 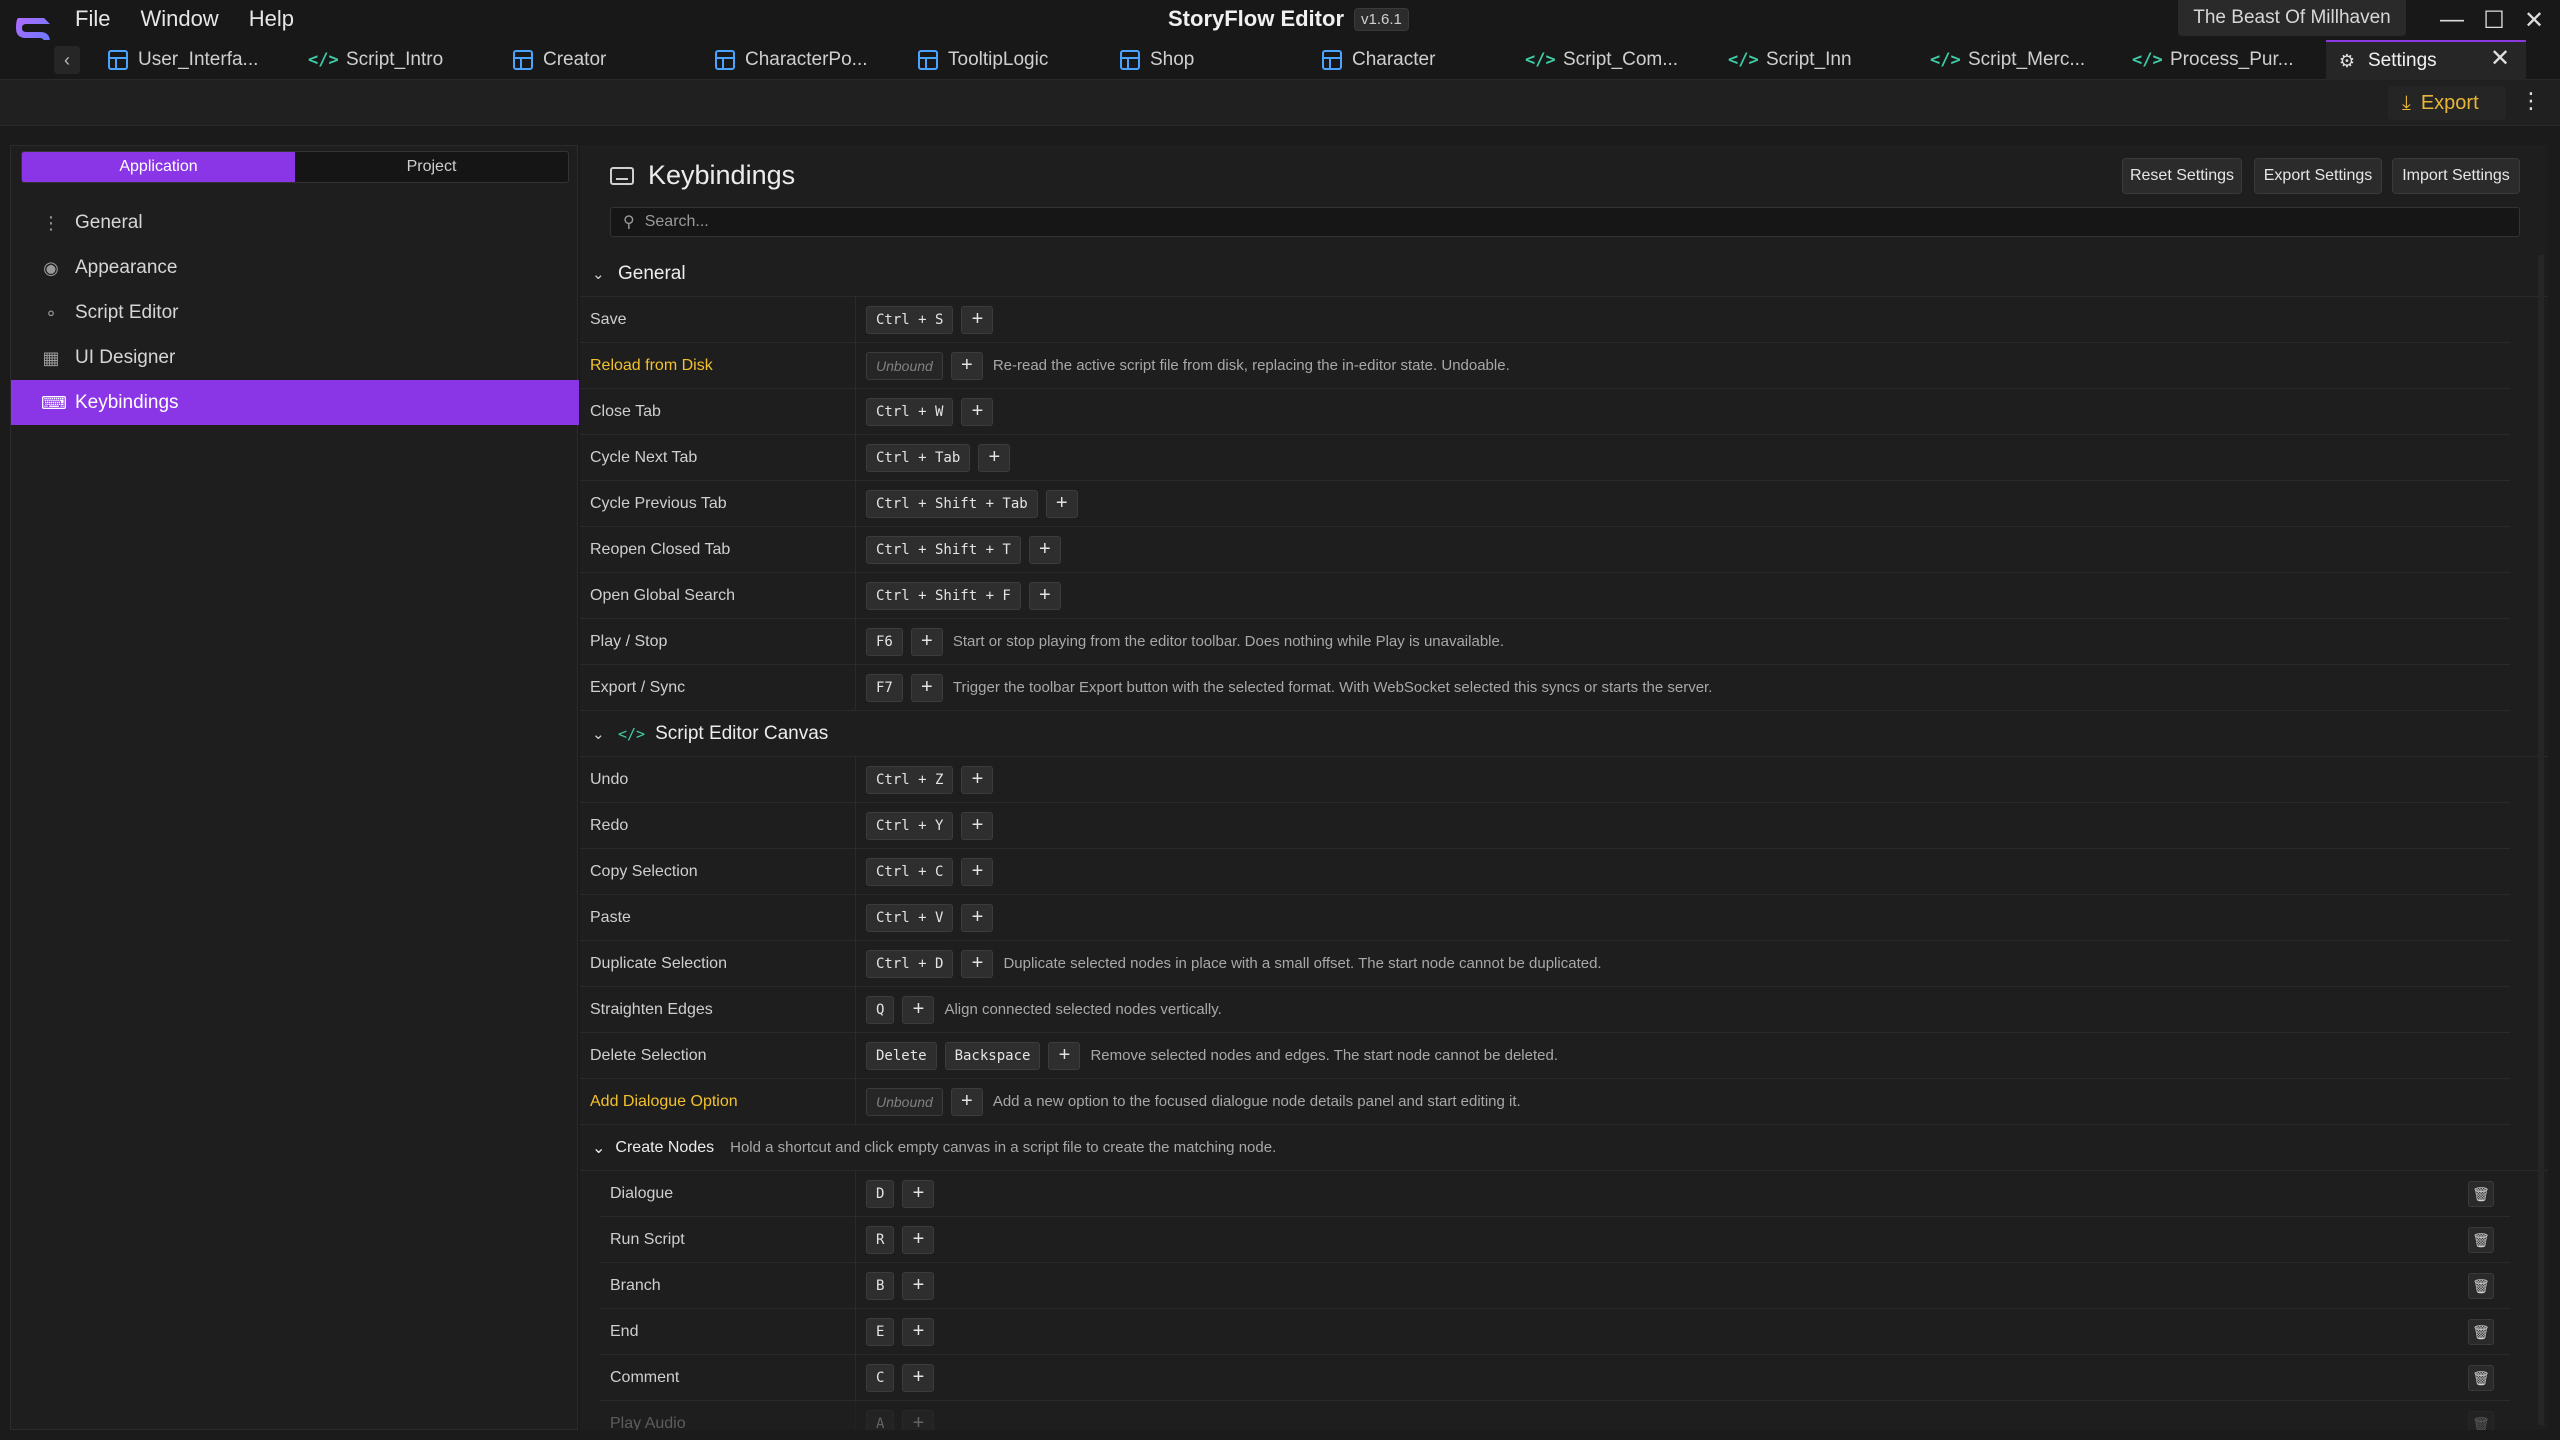 What do you see at coordinates (1564, 734) in the screenshot?
I see `section-canvas-header: ⌄ </> Script Editor Canvas` at bounding box center [1564, 734].